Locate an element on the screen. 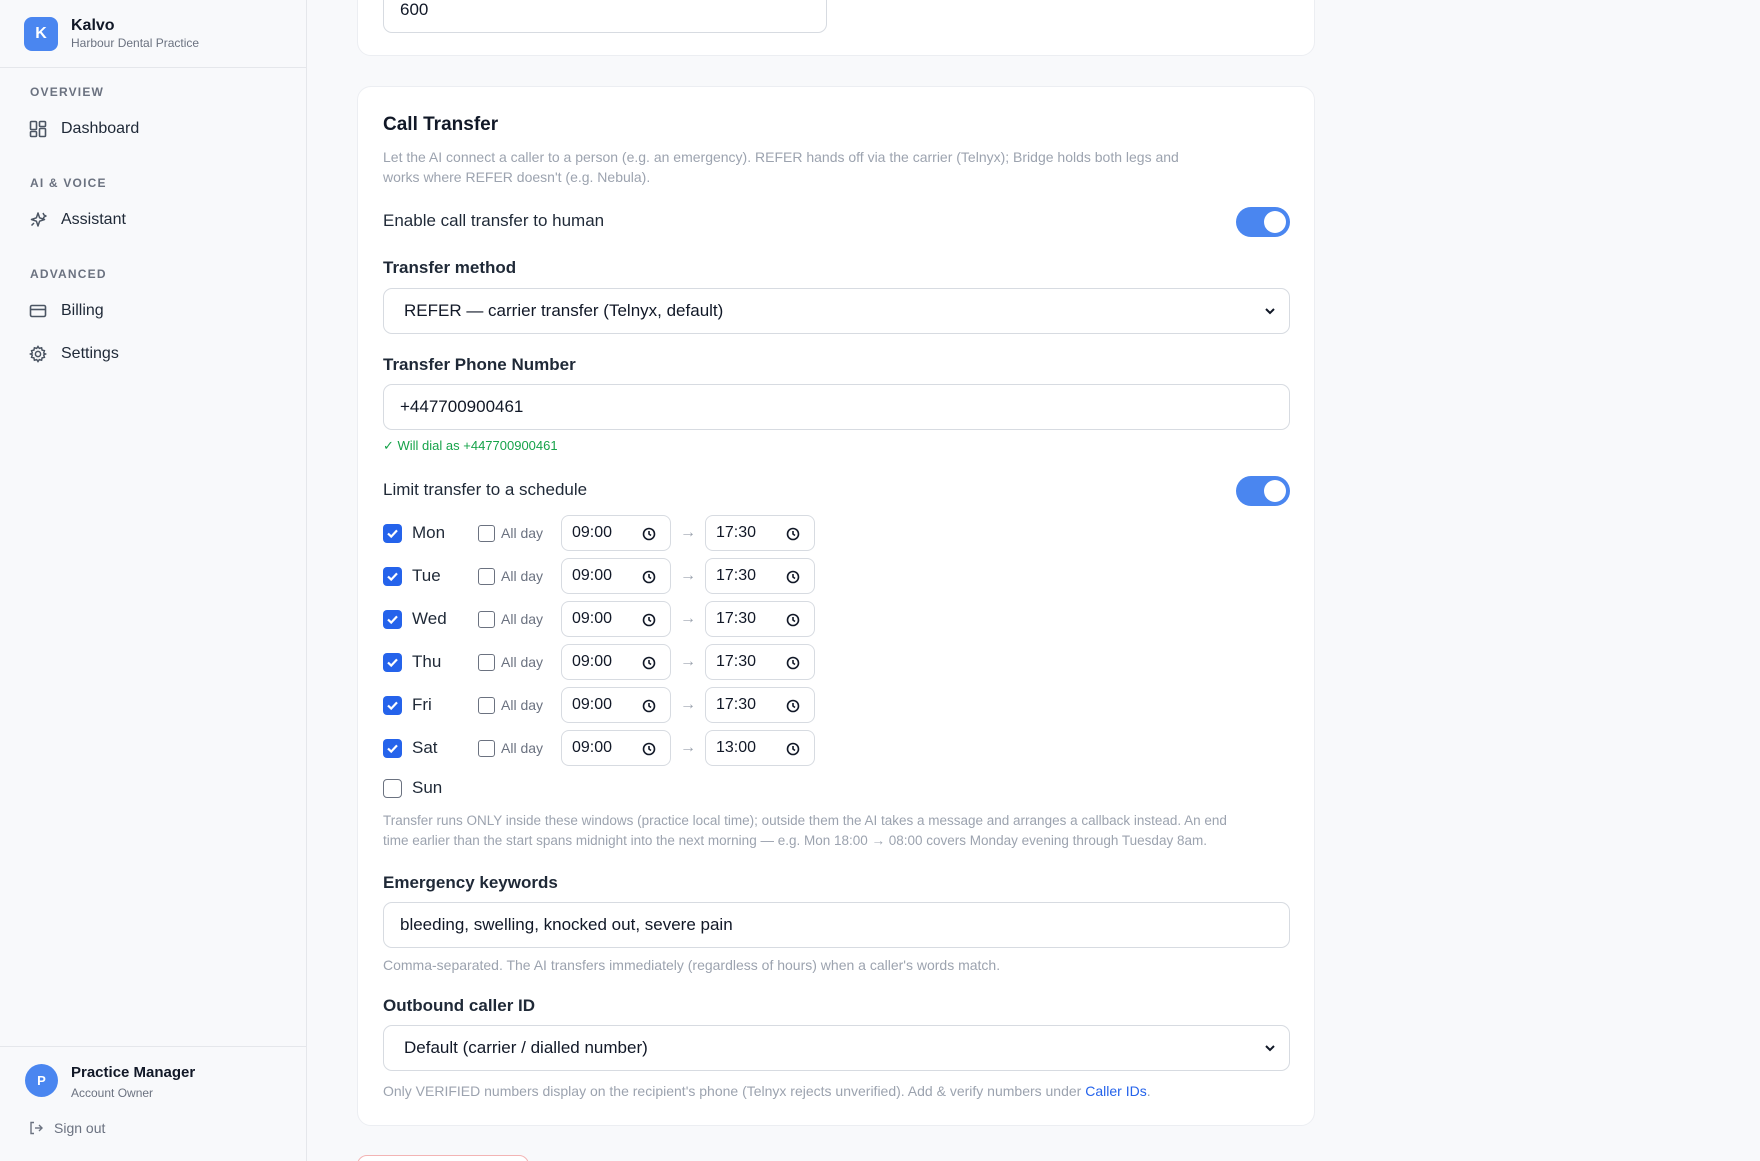  sign-out-icon is located at coordinates (36, 1128).